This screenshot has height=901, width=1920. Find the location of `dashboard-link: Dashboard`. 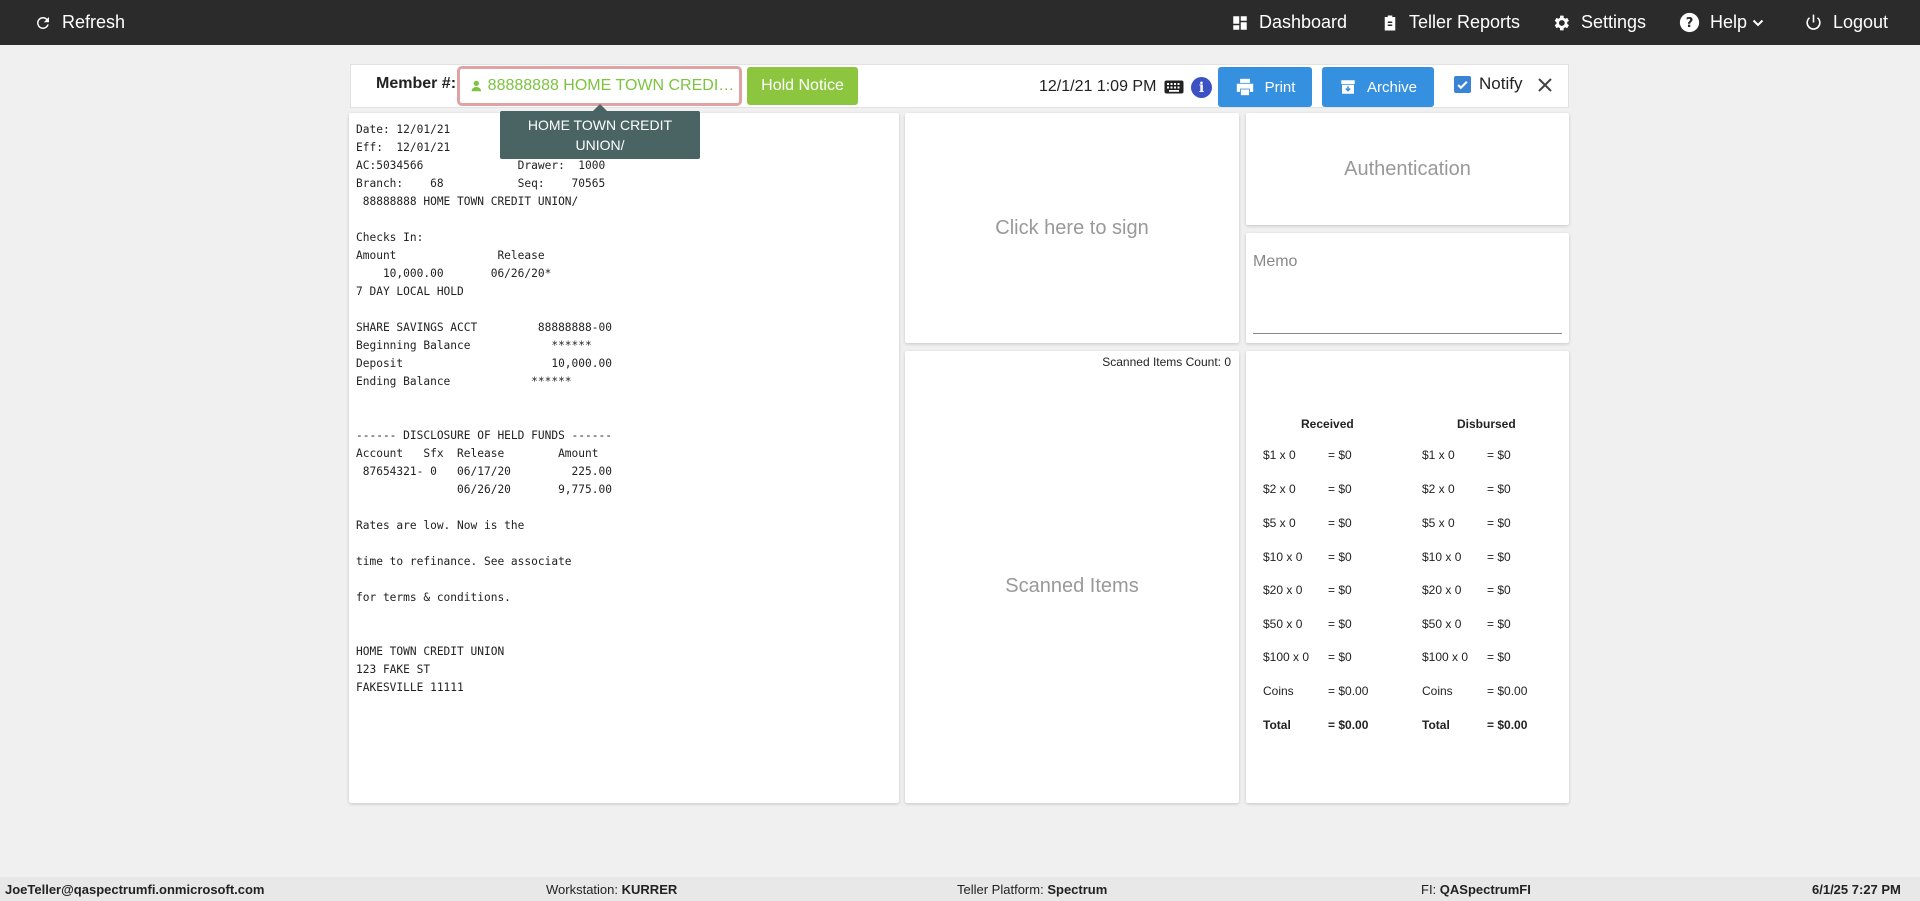

dashboard-link: Dashboard is located at coordinates (1289, 22).